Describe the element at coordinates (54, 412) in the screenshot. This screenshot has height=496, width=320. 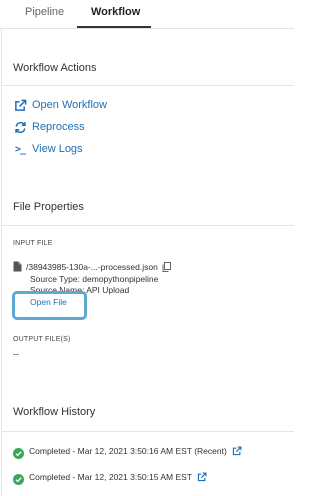
I see `workflow-history-title: Workflow History` at that location.